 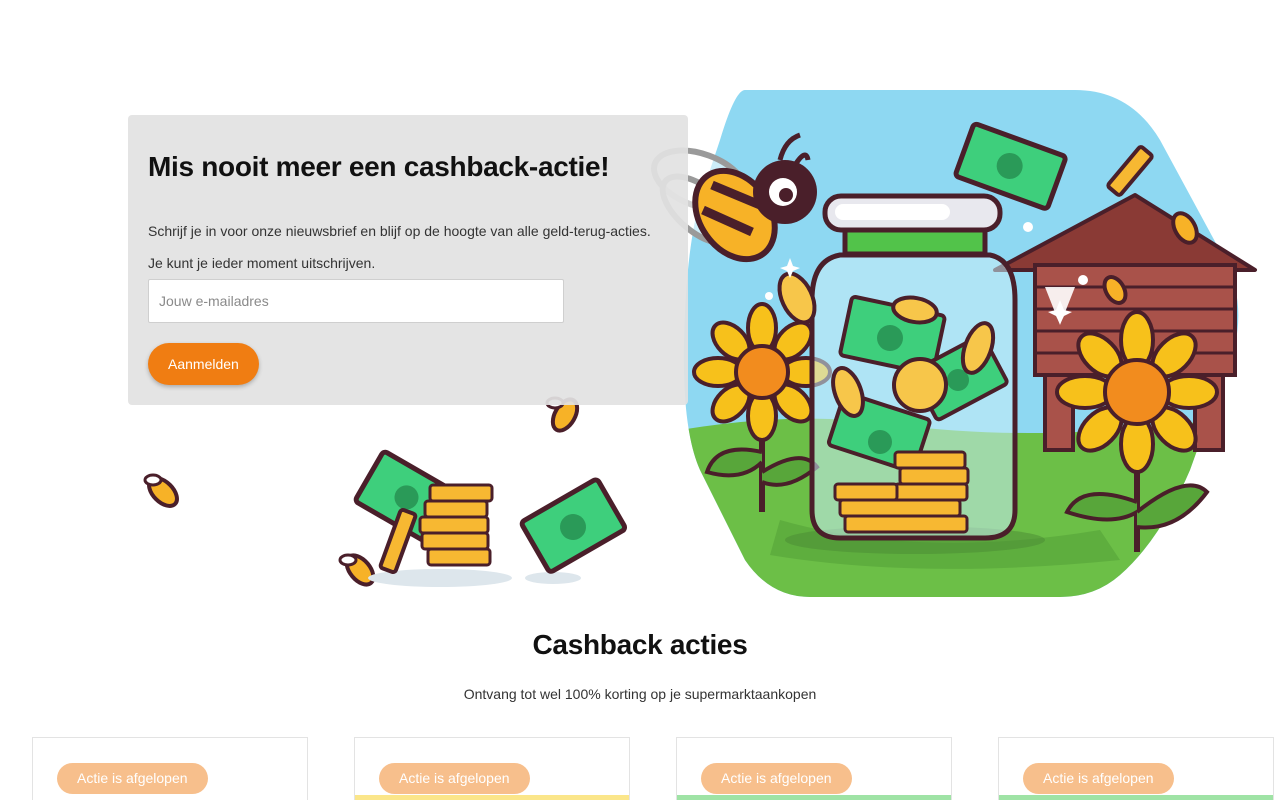 What do you see at coordinates (356, 301) in the screenshot?
I see `email-input` at bounding box center [356, 301].